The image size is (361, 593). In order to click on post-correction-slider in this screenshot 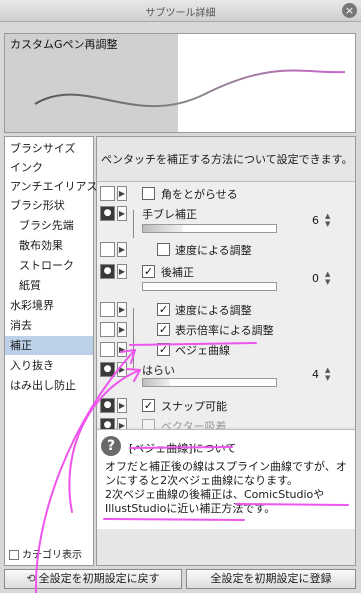, I will do `click(209, 286)`.